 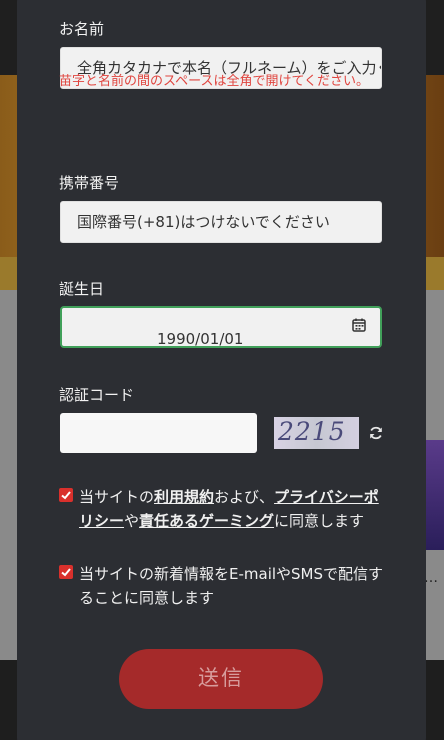 I want to click on code-label: 認証コード, so click(x=97, y=395).